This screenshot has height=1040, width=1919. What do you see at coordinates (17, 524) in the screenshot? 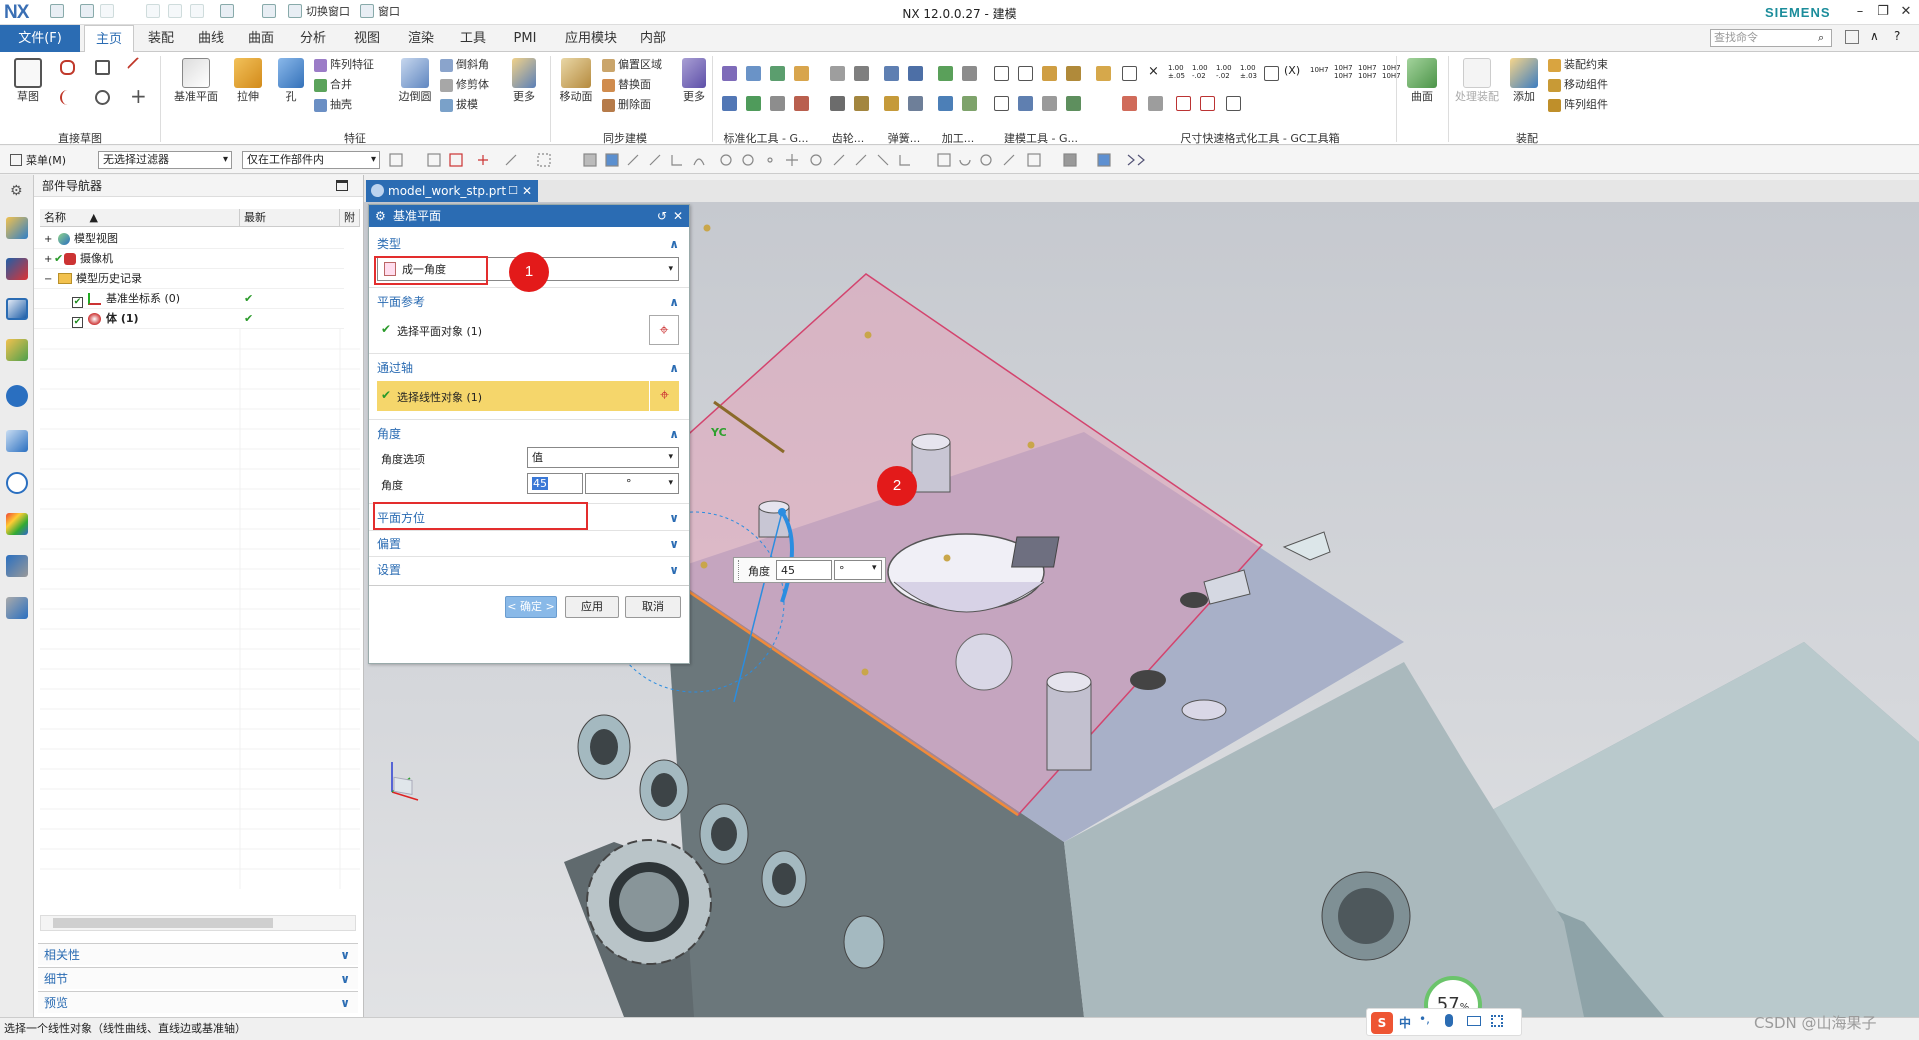
I see `color-palette-icon` at bounding box center [17, 524].